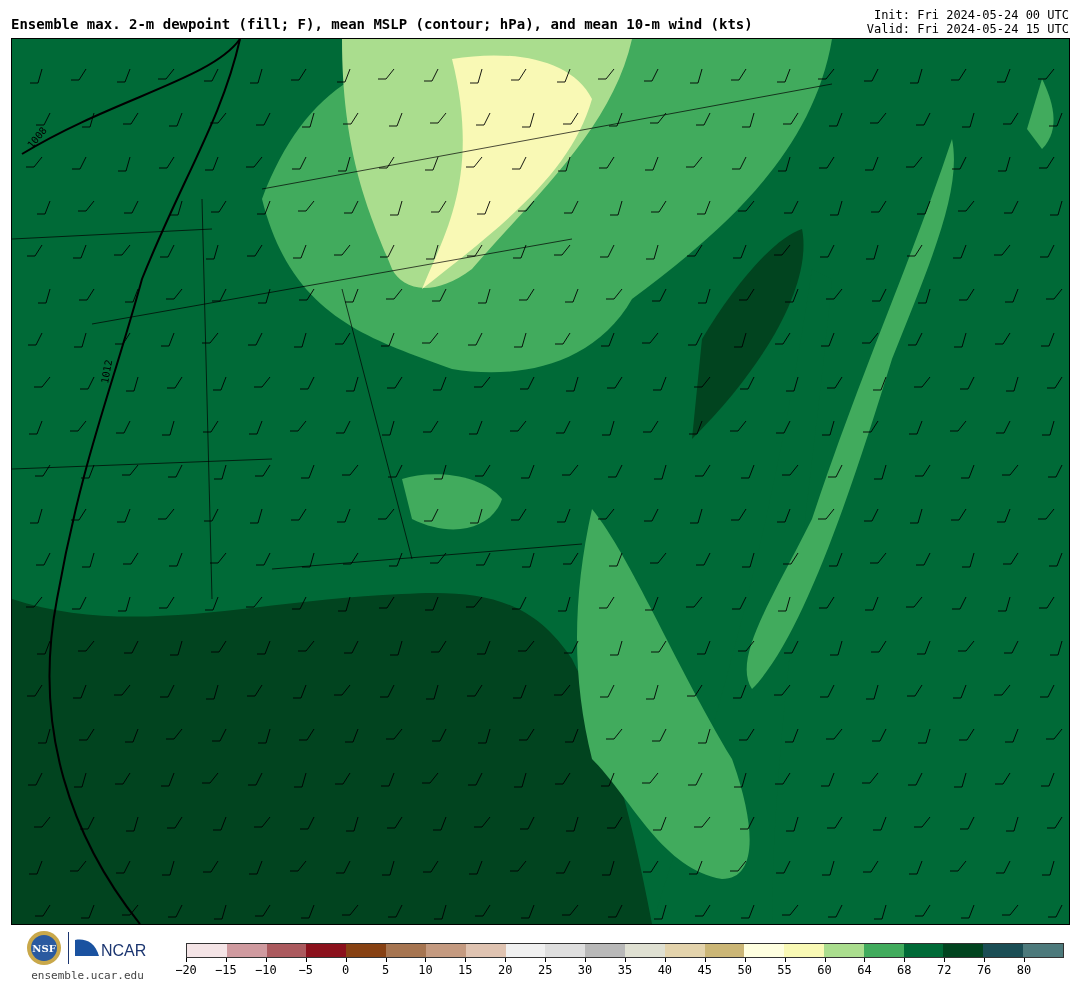  What do you see at coordinates (505, 970) in the screenshot?
I see `tick-label: 20` at bounding box center [505, 970].